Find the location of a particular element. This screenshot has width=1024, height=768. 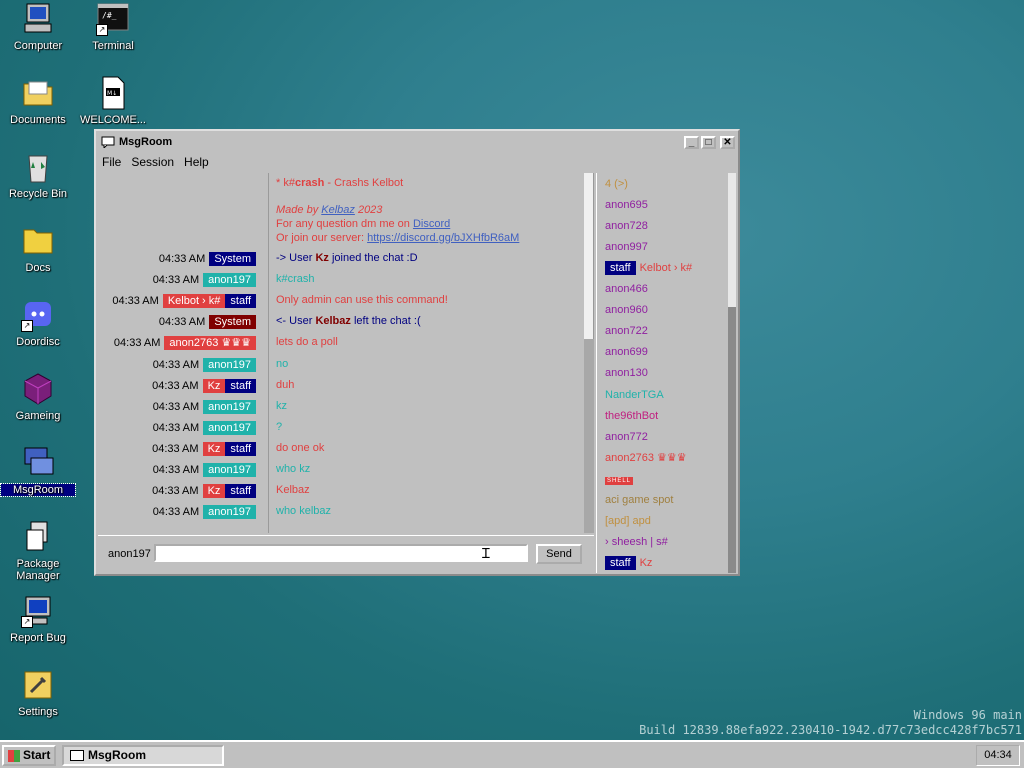

user-list-scrollbar is located at coordinates (732, 373).